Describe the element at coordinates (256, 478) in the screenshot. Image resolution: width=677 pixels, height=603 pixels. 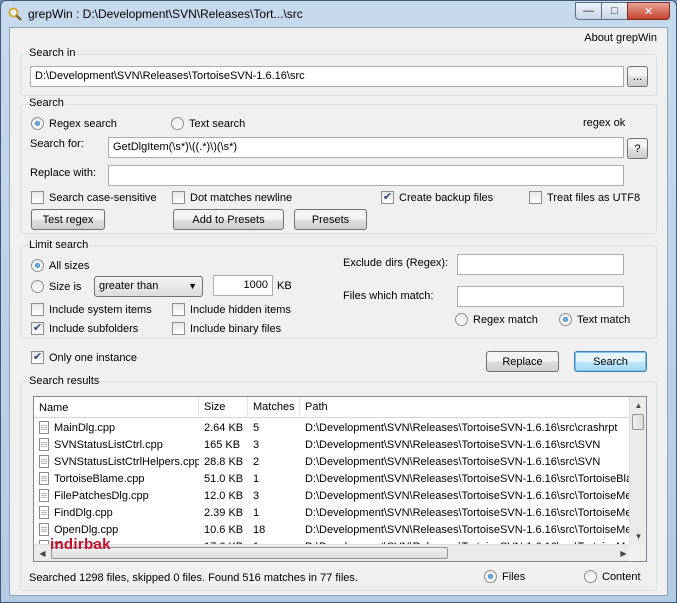
I see `file-matches: 1` at that location.